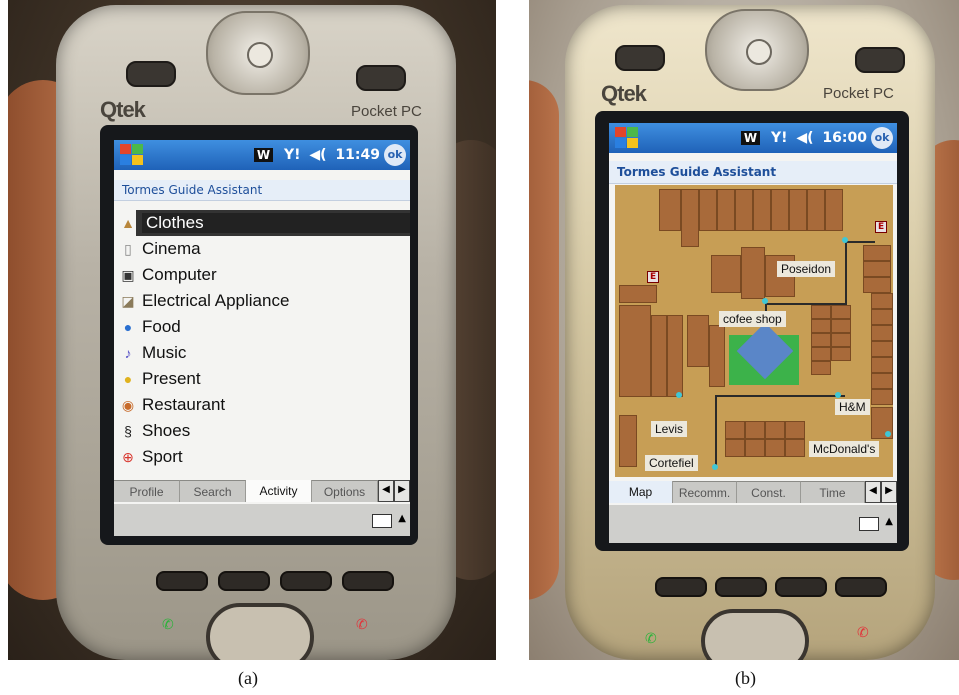 The image size is (959, 695). Describe the element at coordinates (262, 379) in the screenshot. I see `list-item-present: ● Present` at that location.